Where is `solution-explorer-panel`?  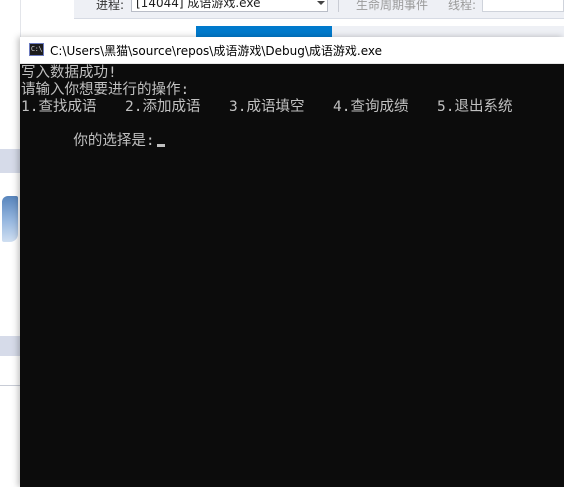
solution-explorer-panel is located at coordinates (10, 243).